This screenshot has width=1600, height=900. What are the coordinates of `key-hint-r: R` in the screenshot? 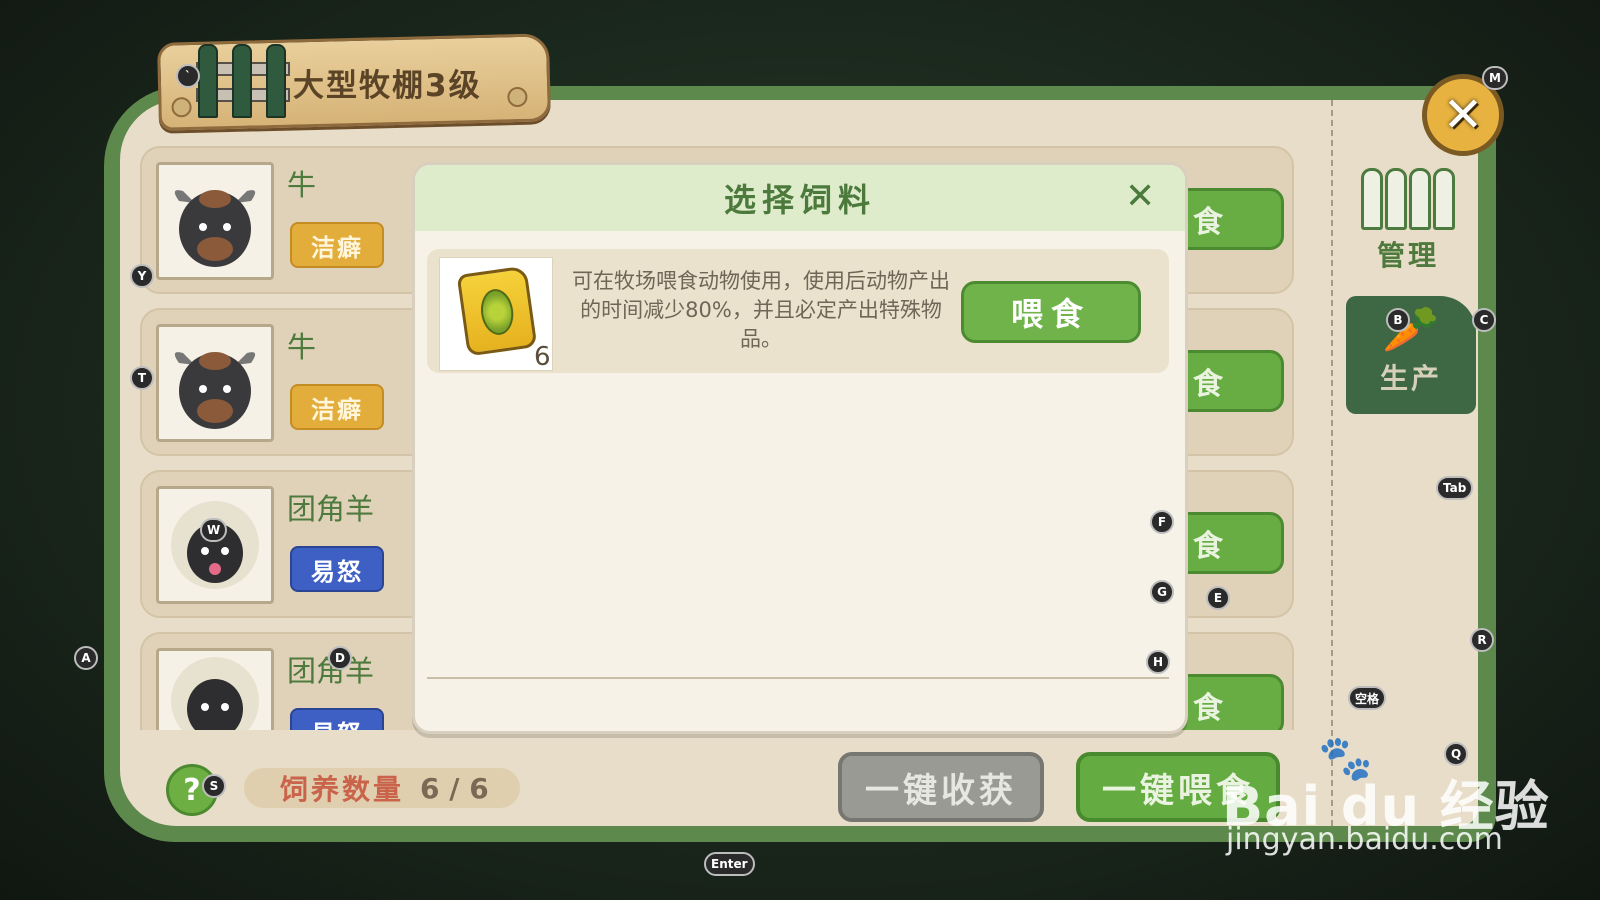 It's located at (1482, 640).